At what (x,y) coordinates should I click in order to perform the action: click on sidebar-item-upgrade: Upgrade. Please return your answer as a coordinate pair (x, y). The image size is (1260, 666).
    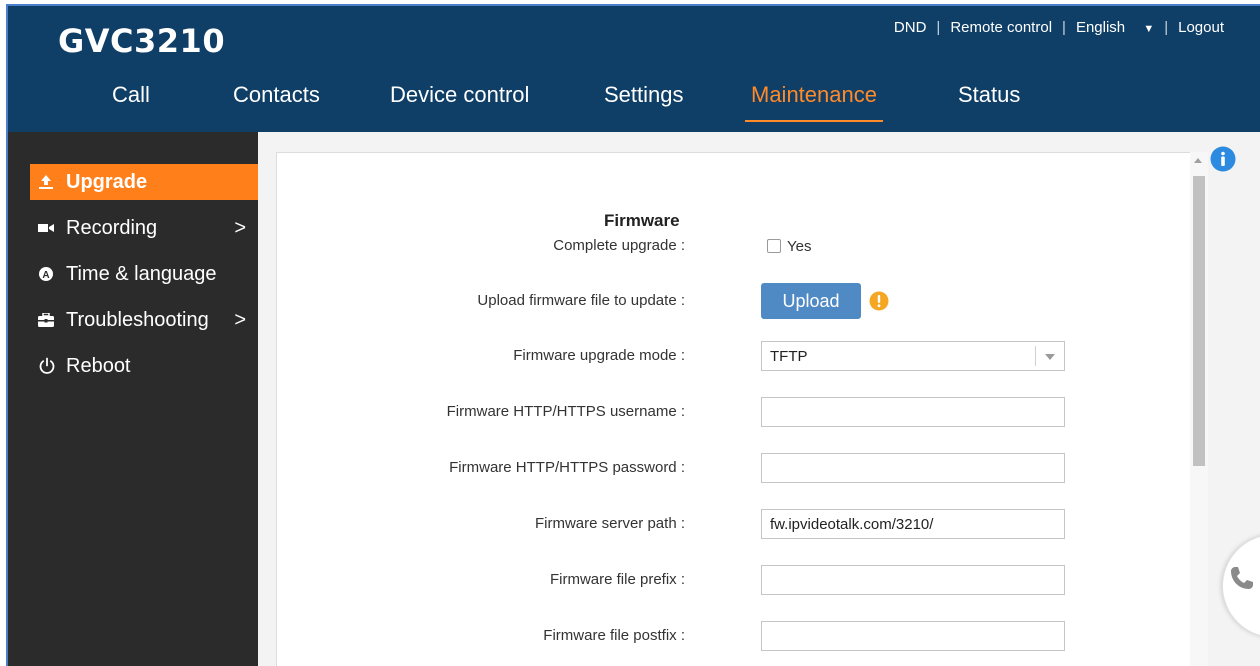
    Looking at the image, I should click on (144, 182).